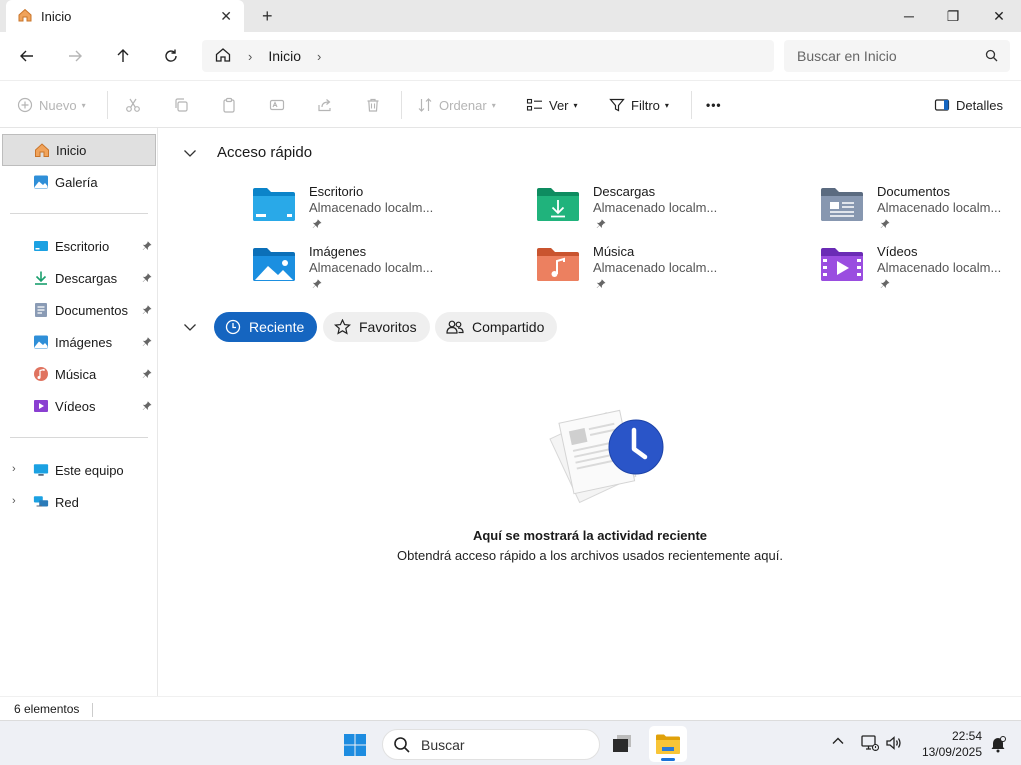 The height and width of the screenshot is (765, 1021). Describe the element at coordinates (491, 744) in the screenshot. I see `taskbar-search: Buscar` at that location.